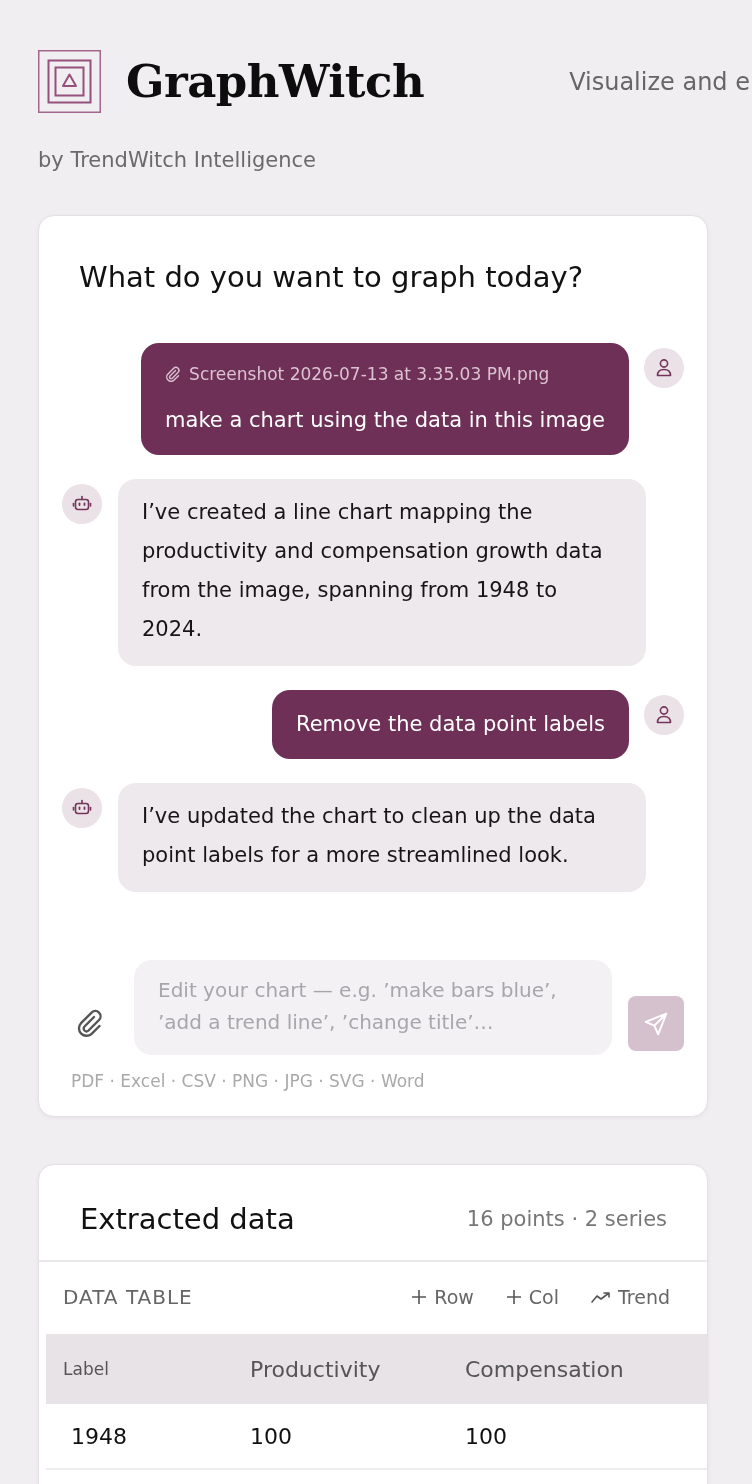  What do you see at coordinates (248, 1081) in the screenshot?
I see `supported-formats: PDF · Excel · CSV · PNG · JPG · SVG · Word` at bounding box center [248, 1081].